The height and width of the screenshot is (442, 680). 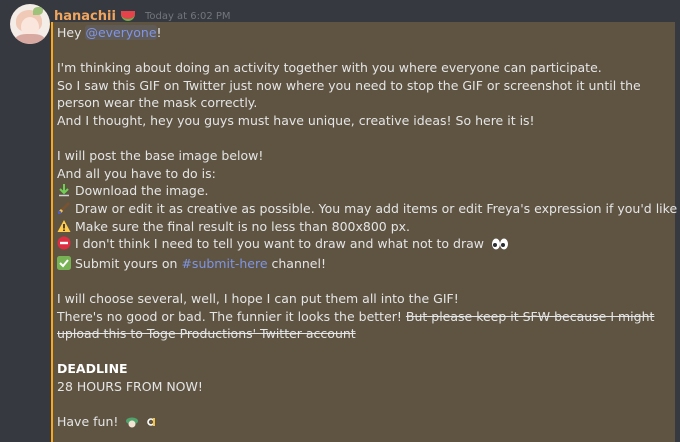 I want to click on avatar, so click(x=30, y=24).